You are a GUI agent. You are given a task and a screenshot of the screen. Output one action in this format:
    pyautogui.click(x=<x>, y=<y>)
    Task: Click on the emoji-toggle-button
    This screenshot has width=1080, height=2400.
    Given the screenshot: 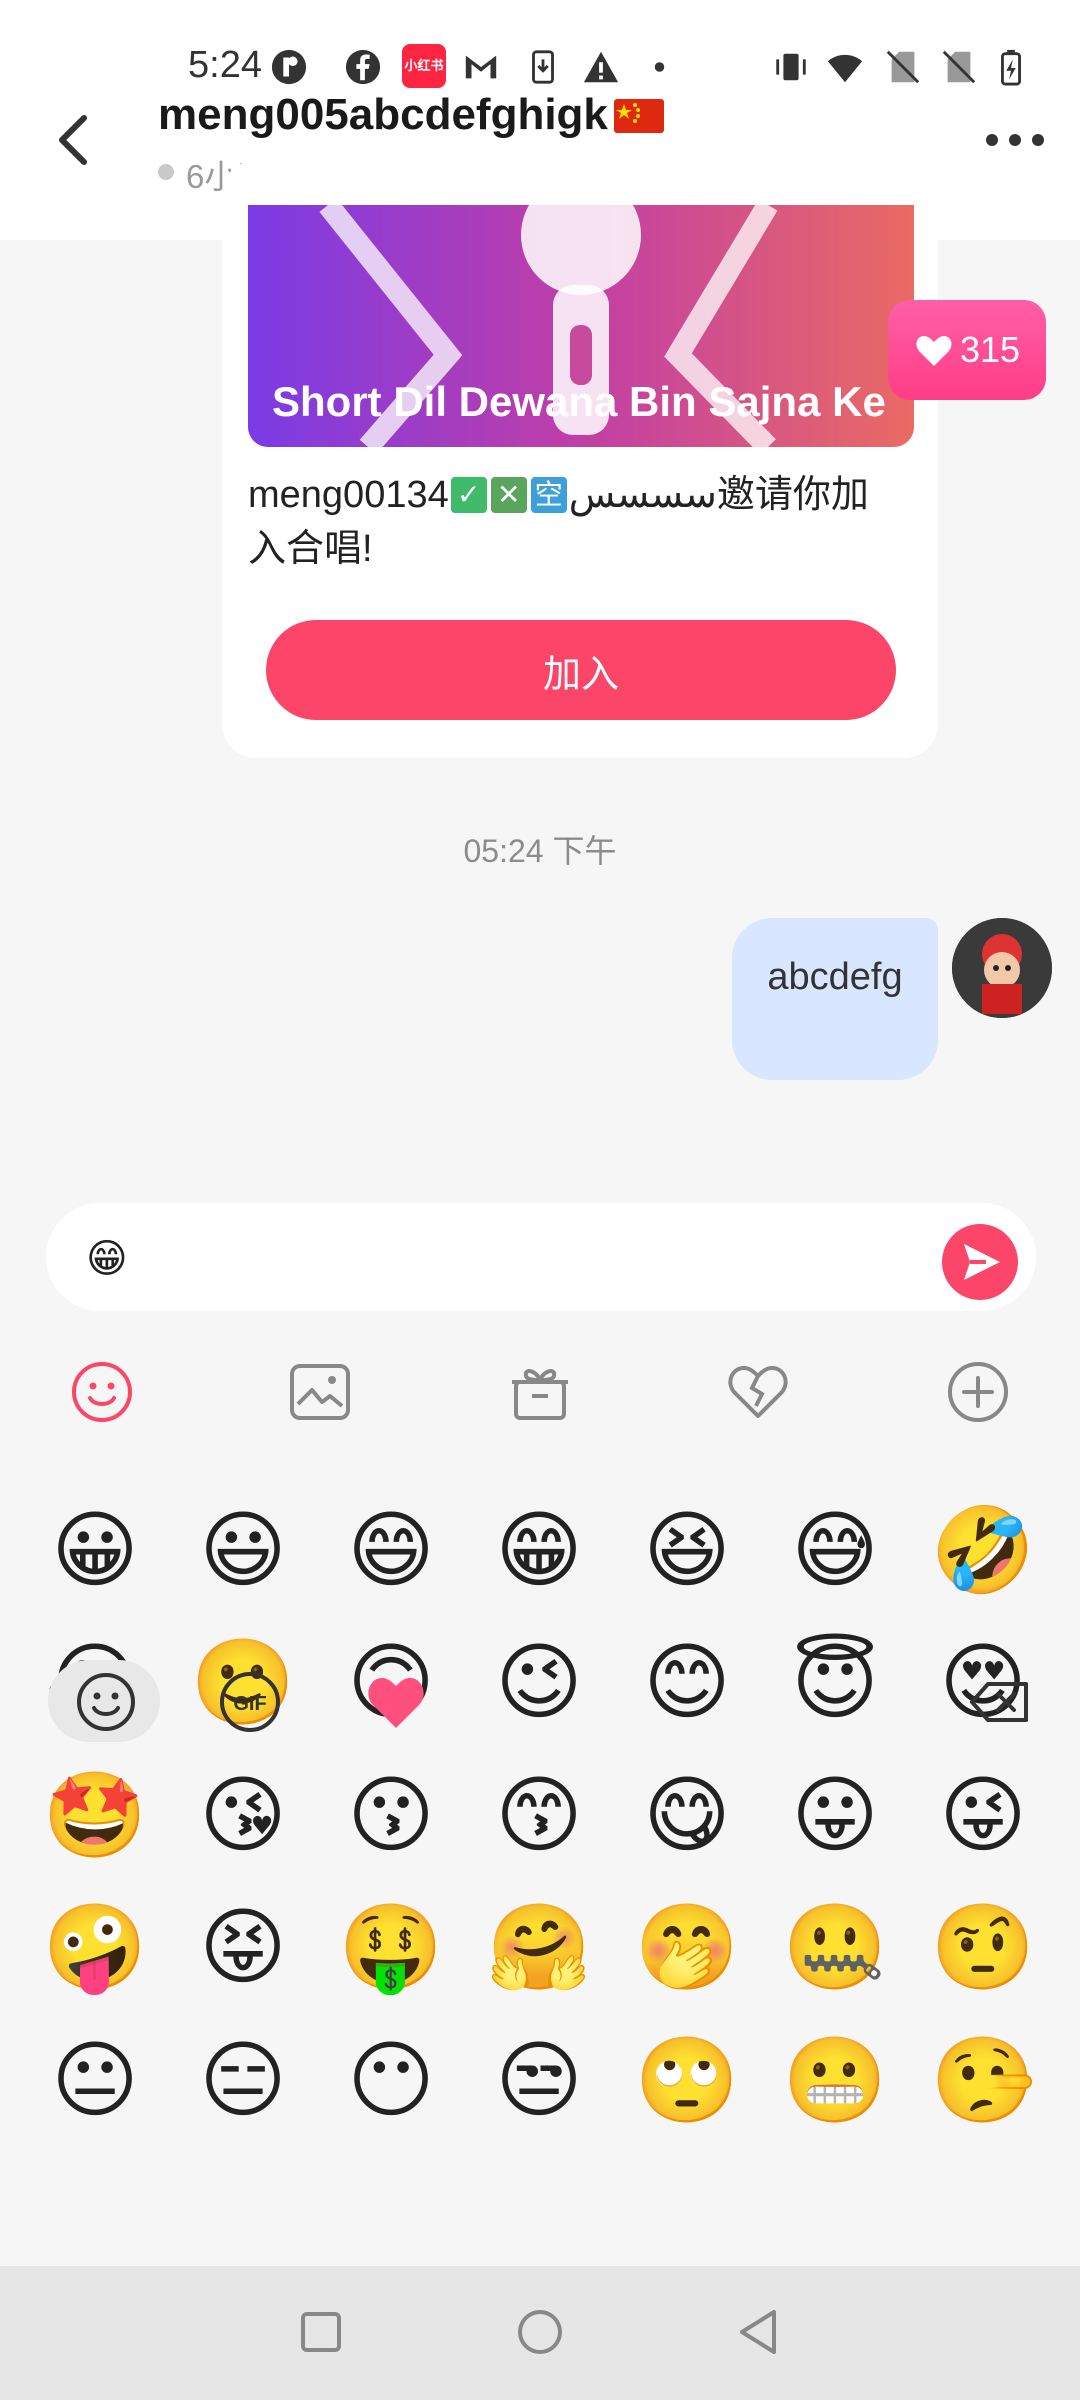 What is the action you would take?
    pyautogui.click(x=102, y=1392)
    